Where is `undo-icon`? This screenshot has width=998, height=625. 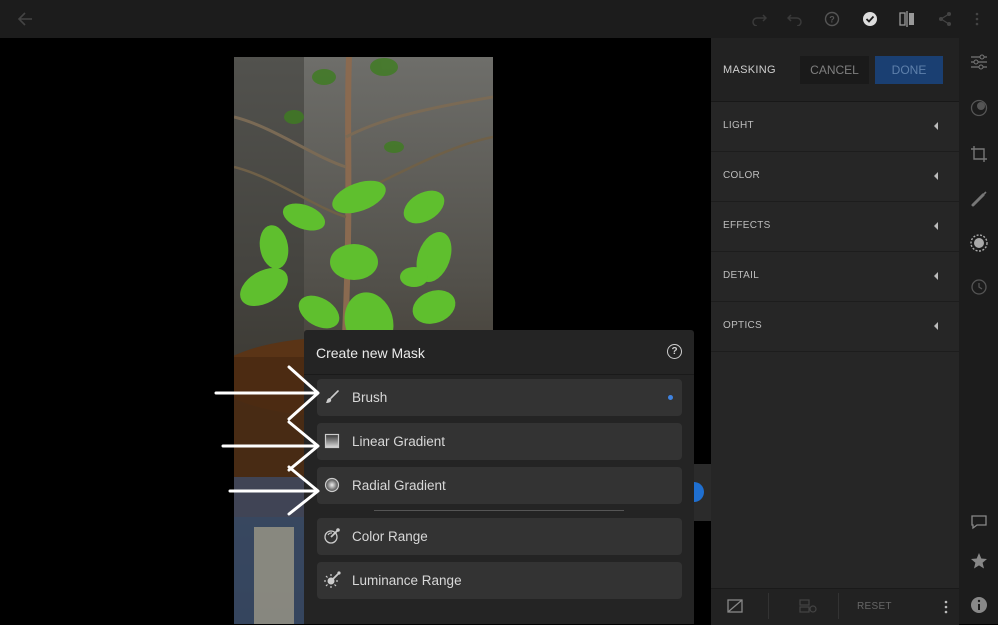 undo-icon is located at coordinates (795, 19).